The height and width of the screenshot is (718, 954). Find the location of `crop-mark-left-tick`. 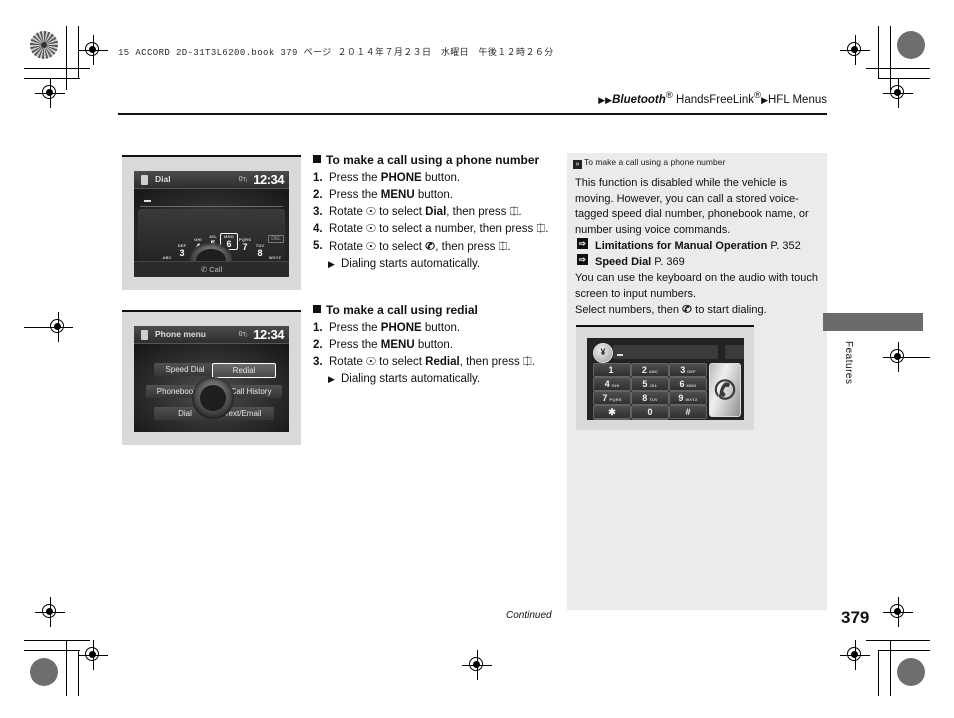

crop-mark-left-tick is located at coordinates (44, 327).